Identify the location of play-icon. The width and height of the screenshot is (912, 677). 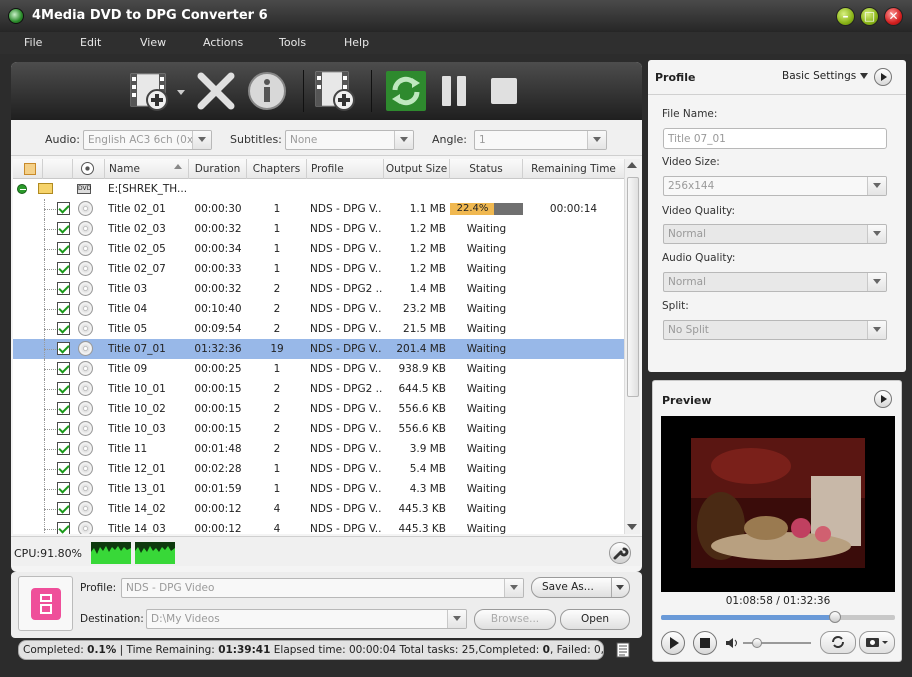
(674, 643).